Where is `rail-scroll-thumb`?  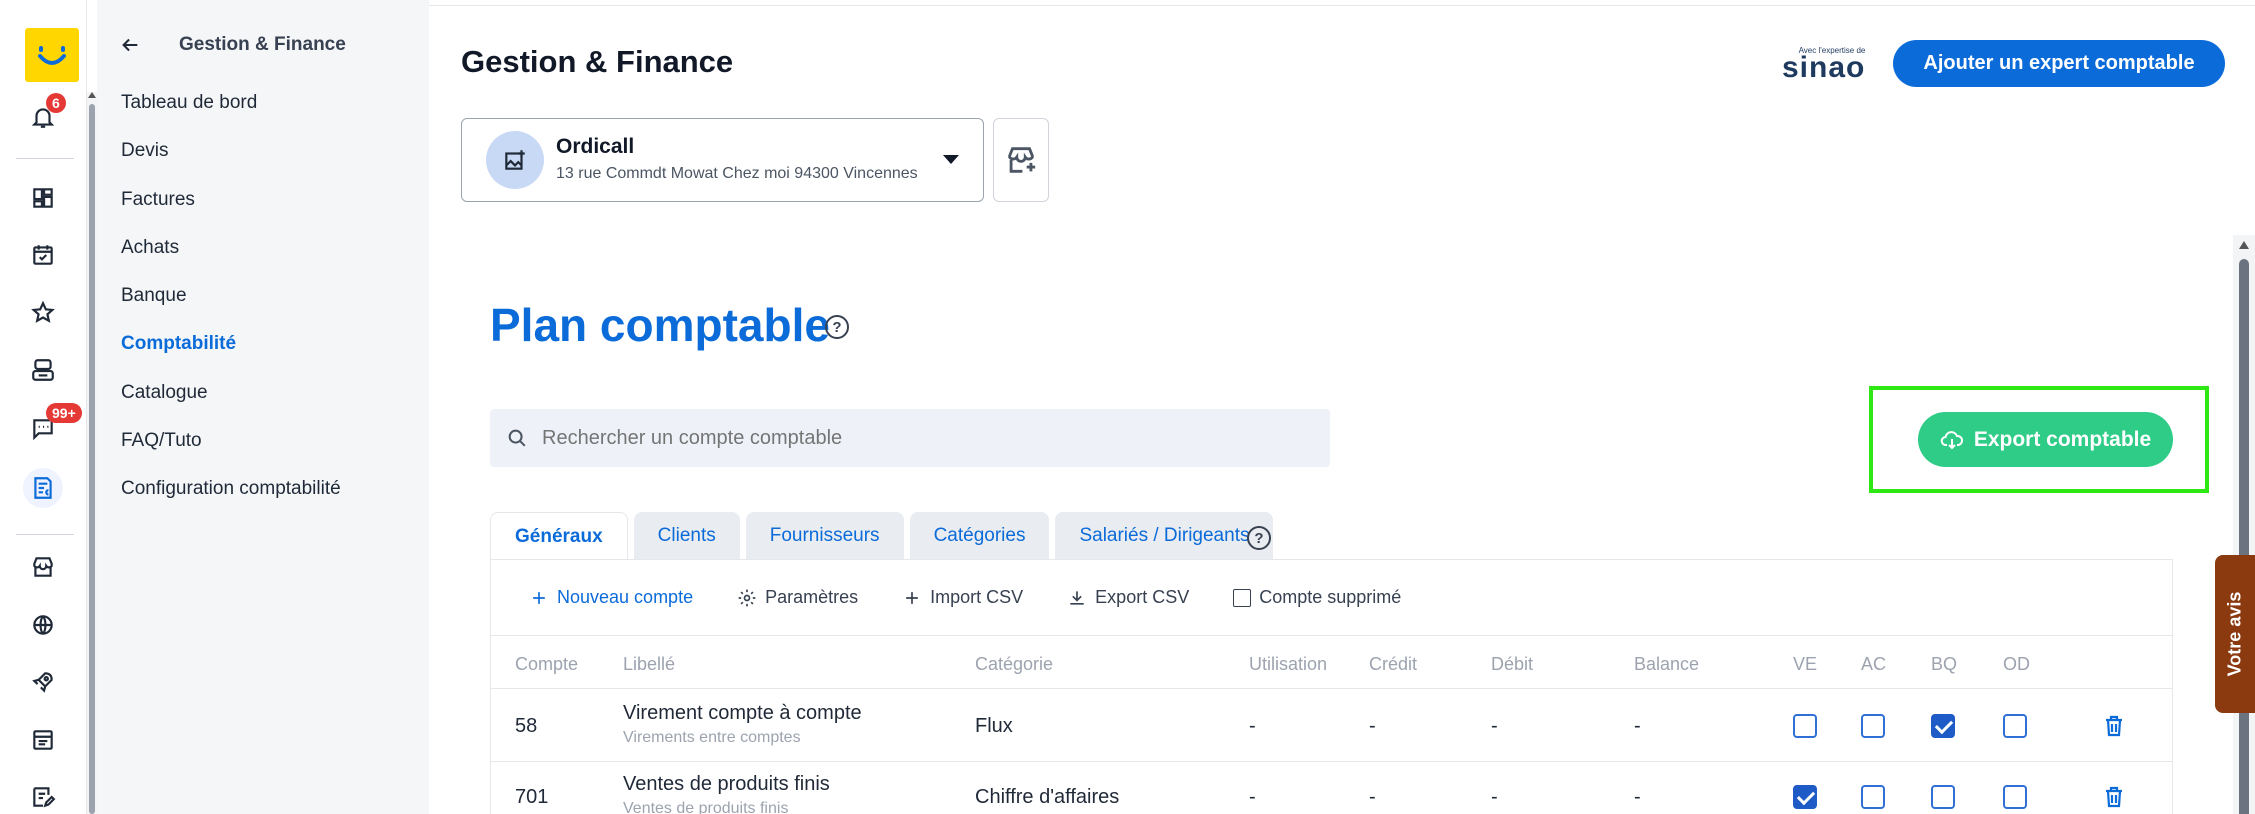 rail-scroll-thumb is located at coordinates (92, 459).